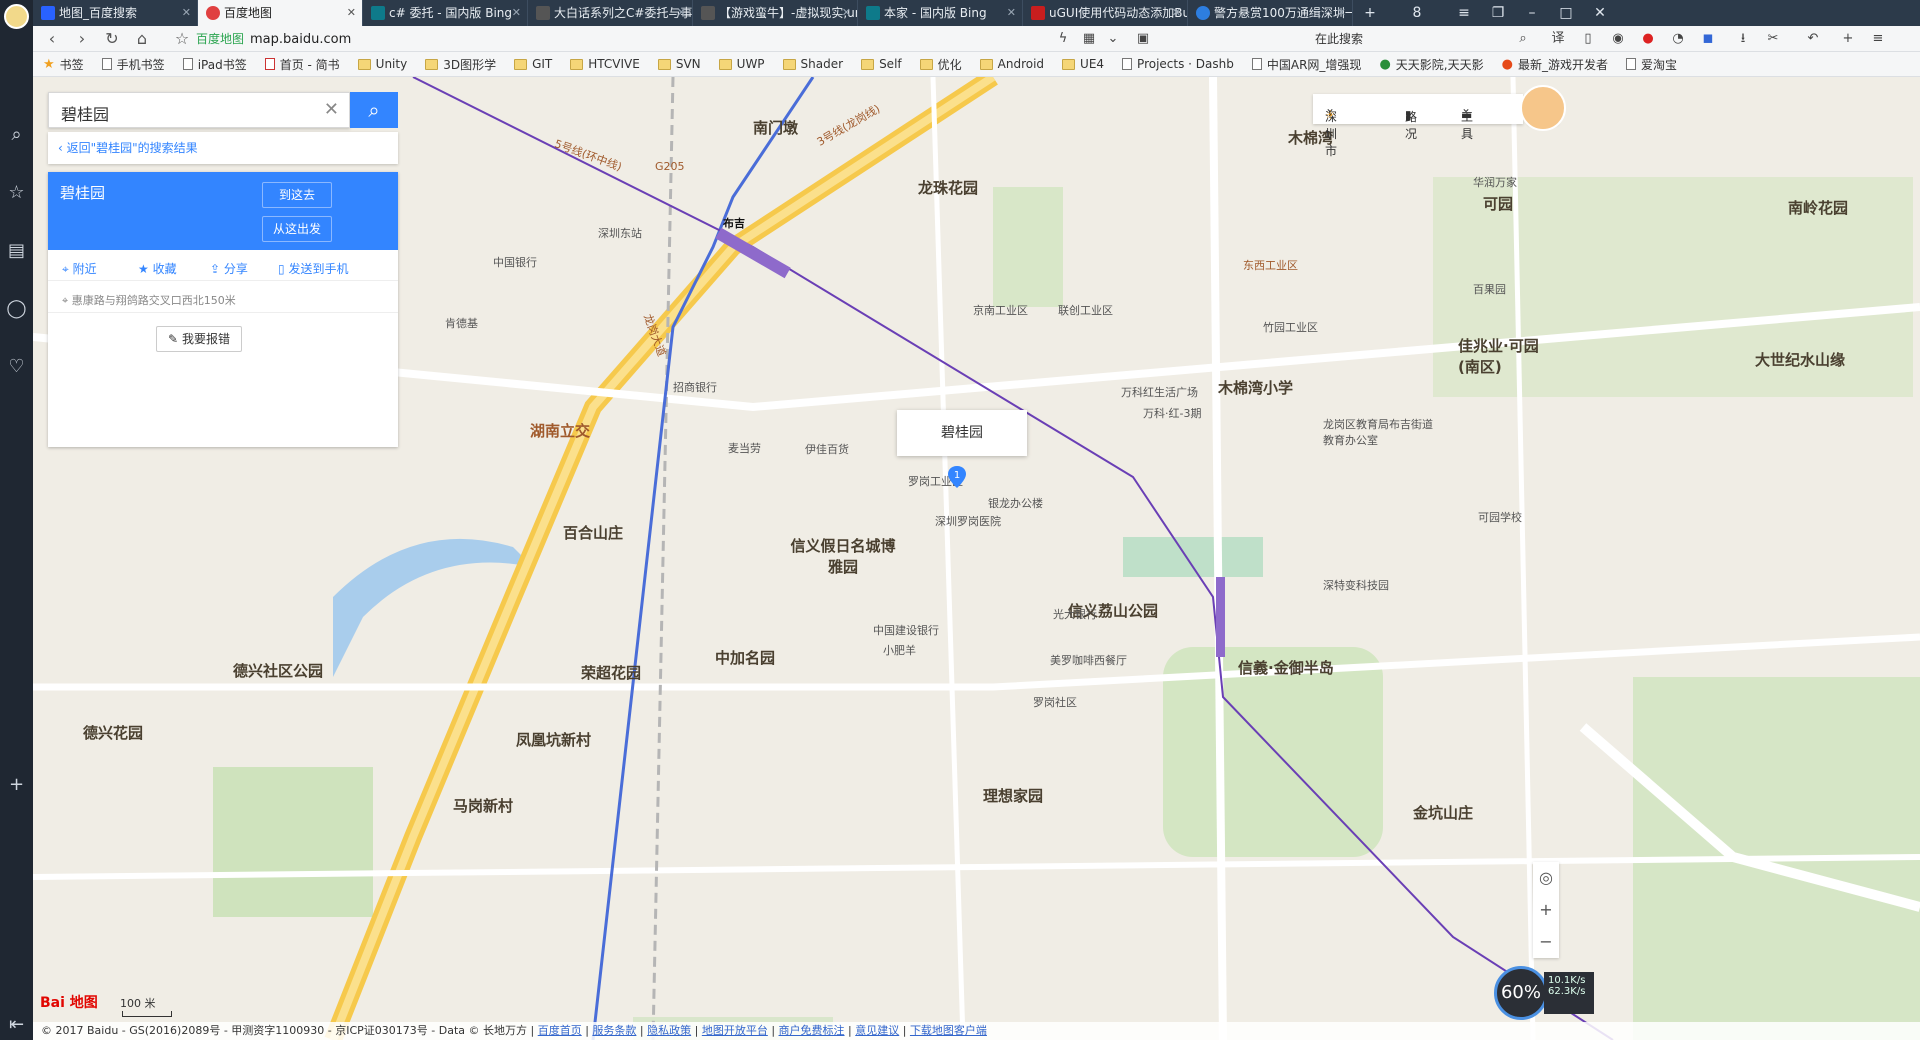  Describe the element at coordinates (940, 64) in the screenshot. I see `bookmark-folder: 优化` at that location.